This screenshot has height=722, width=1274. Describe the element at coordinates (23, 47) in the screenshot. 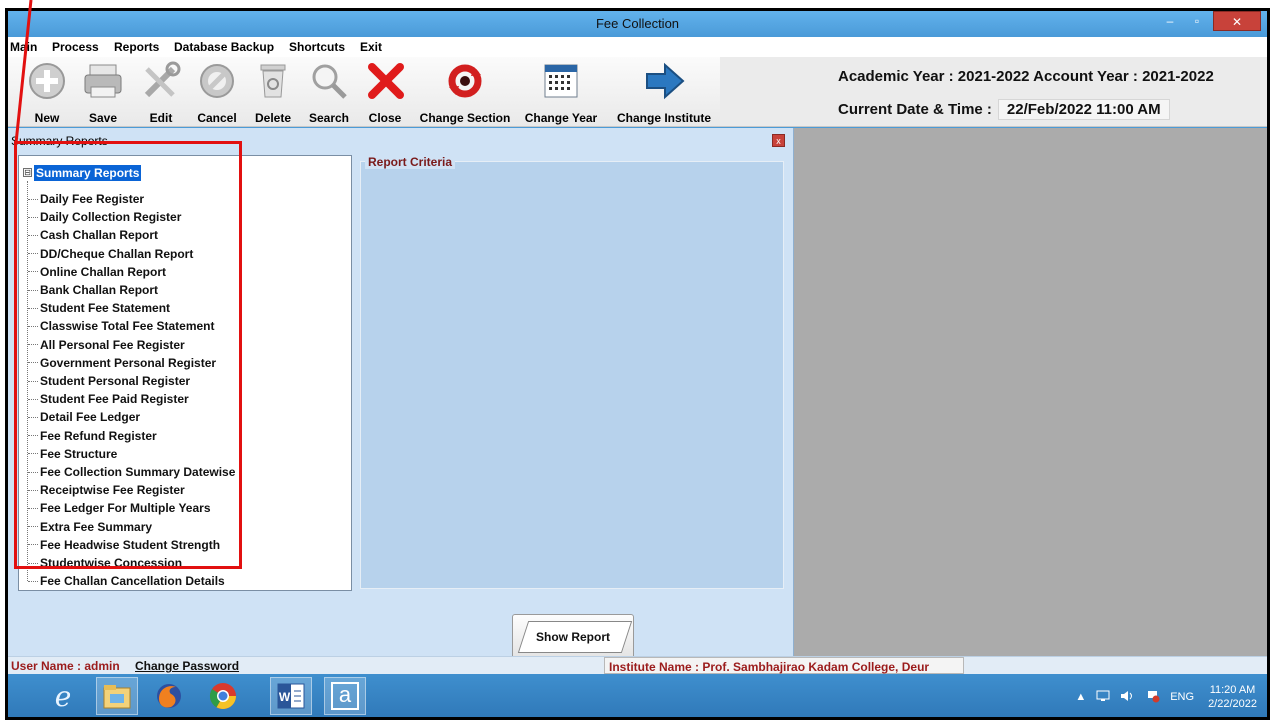

I see `menu-main: Main` at that location.